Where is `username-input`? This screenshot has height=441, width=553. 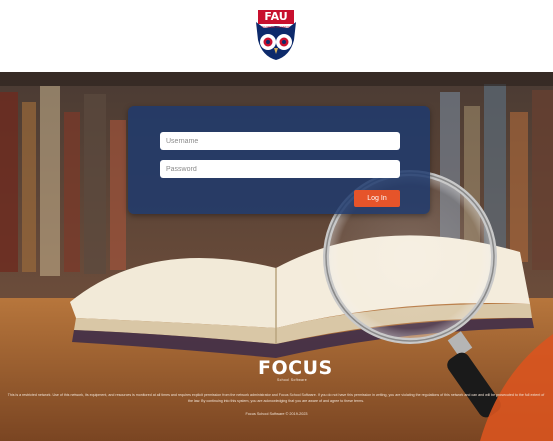
username-input is located at coordinates (280, 141).